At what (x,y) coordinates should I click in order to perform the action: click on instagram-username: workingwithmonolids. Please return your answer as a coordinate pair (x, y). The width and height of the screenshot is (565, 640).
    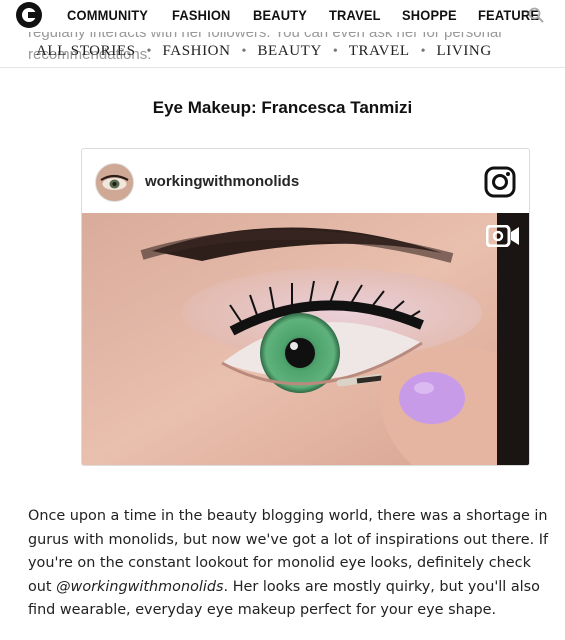
    Looking at the image, I should click on (222, 181).